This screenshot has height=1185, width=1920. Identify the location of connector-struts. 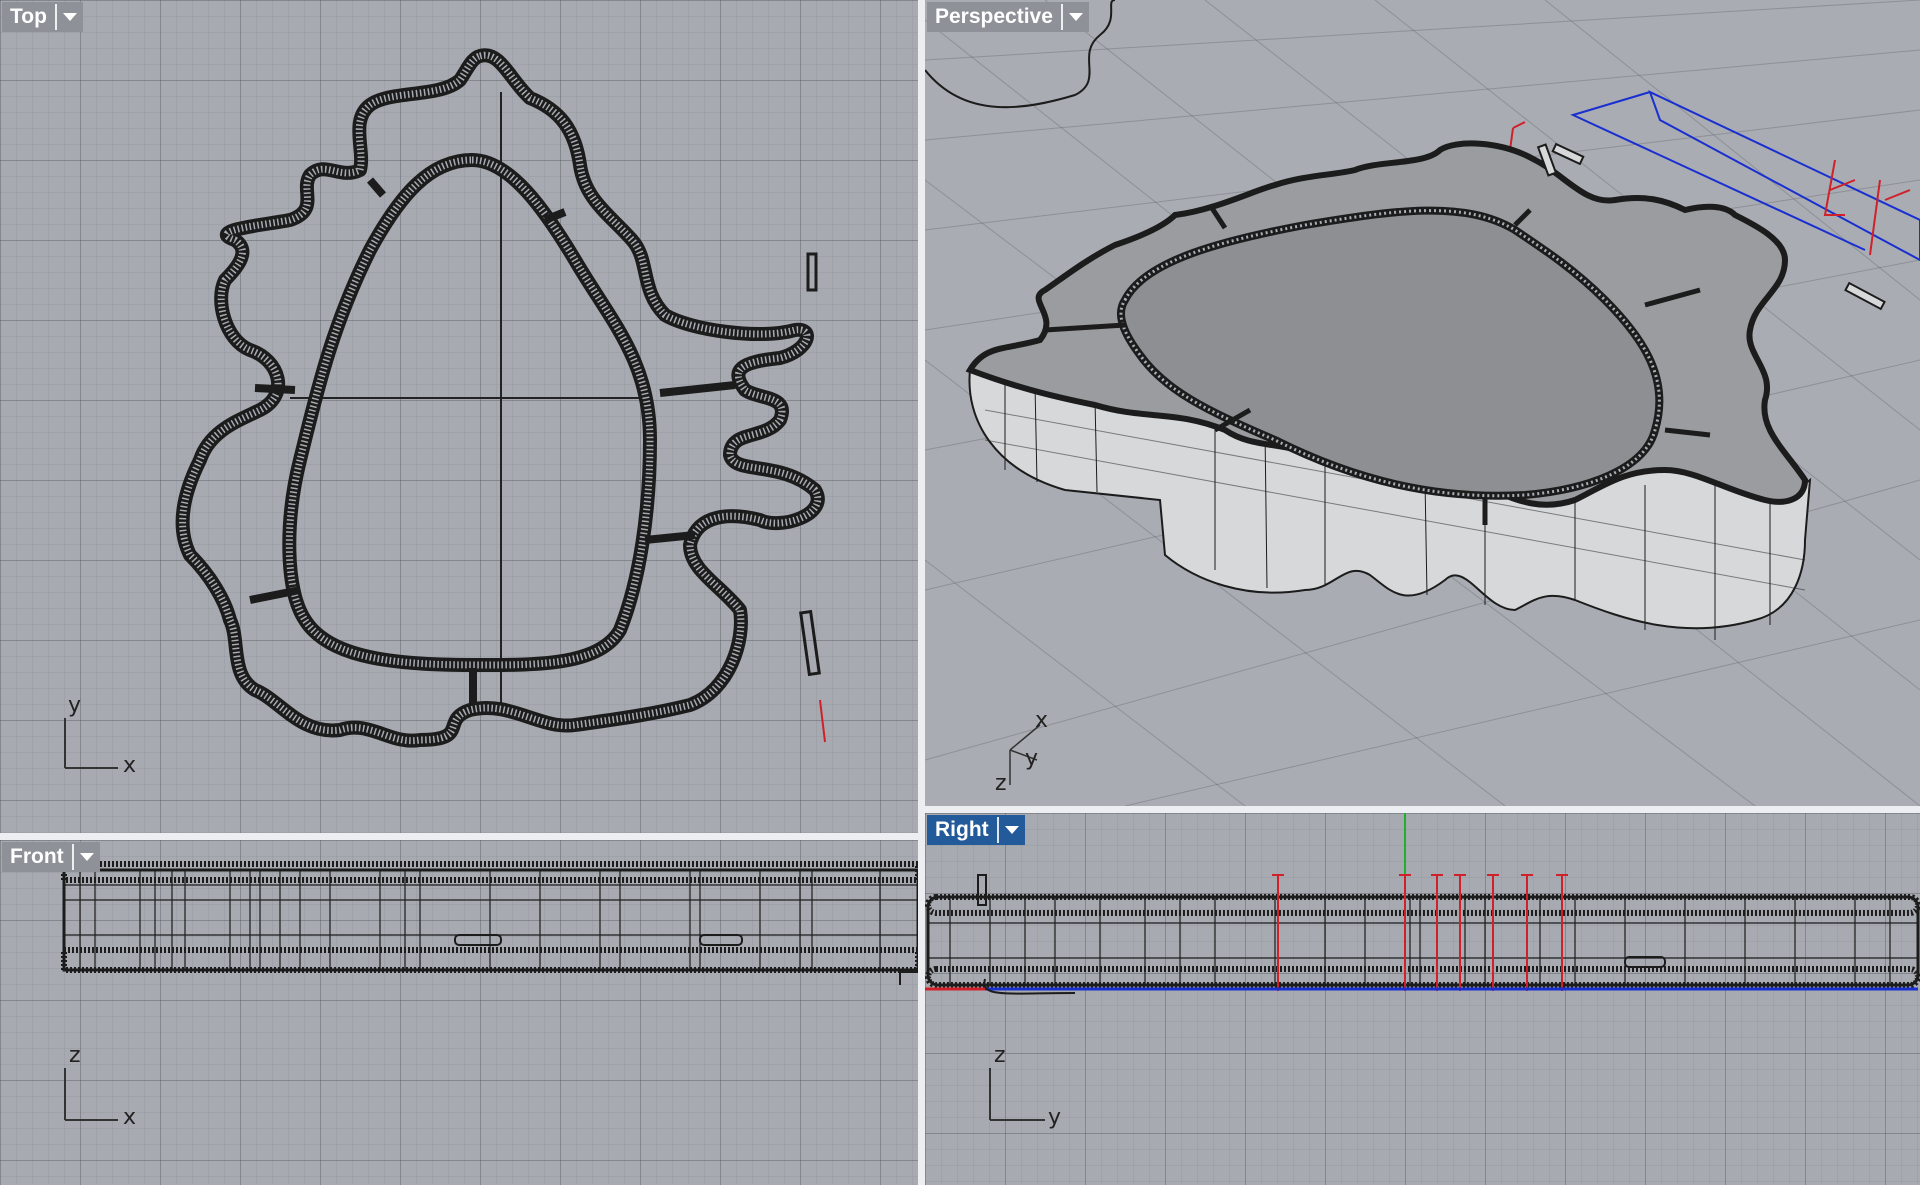
(492, 441).